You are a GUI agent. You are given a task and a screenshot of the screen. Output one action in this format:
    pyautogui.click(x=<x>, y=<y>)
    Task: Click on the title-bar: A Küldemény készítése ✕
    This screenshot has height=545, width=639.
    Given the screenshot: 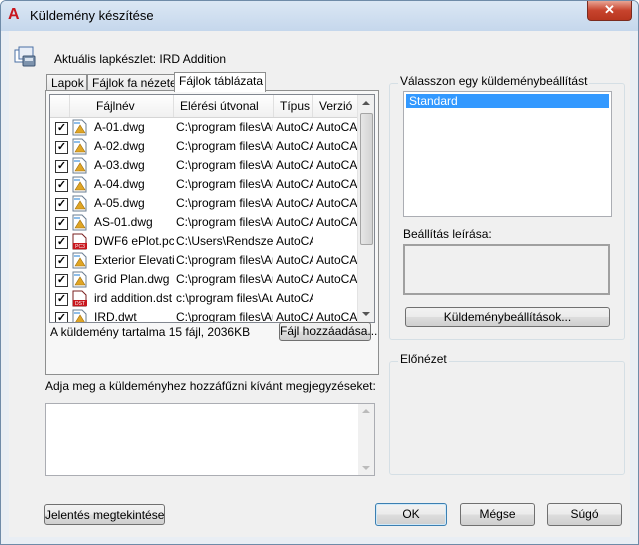 What is the action you would take?
    pyautogui.click(x=319, y=16)
    